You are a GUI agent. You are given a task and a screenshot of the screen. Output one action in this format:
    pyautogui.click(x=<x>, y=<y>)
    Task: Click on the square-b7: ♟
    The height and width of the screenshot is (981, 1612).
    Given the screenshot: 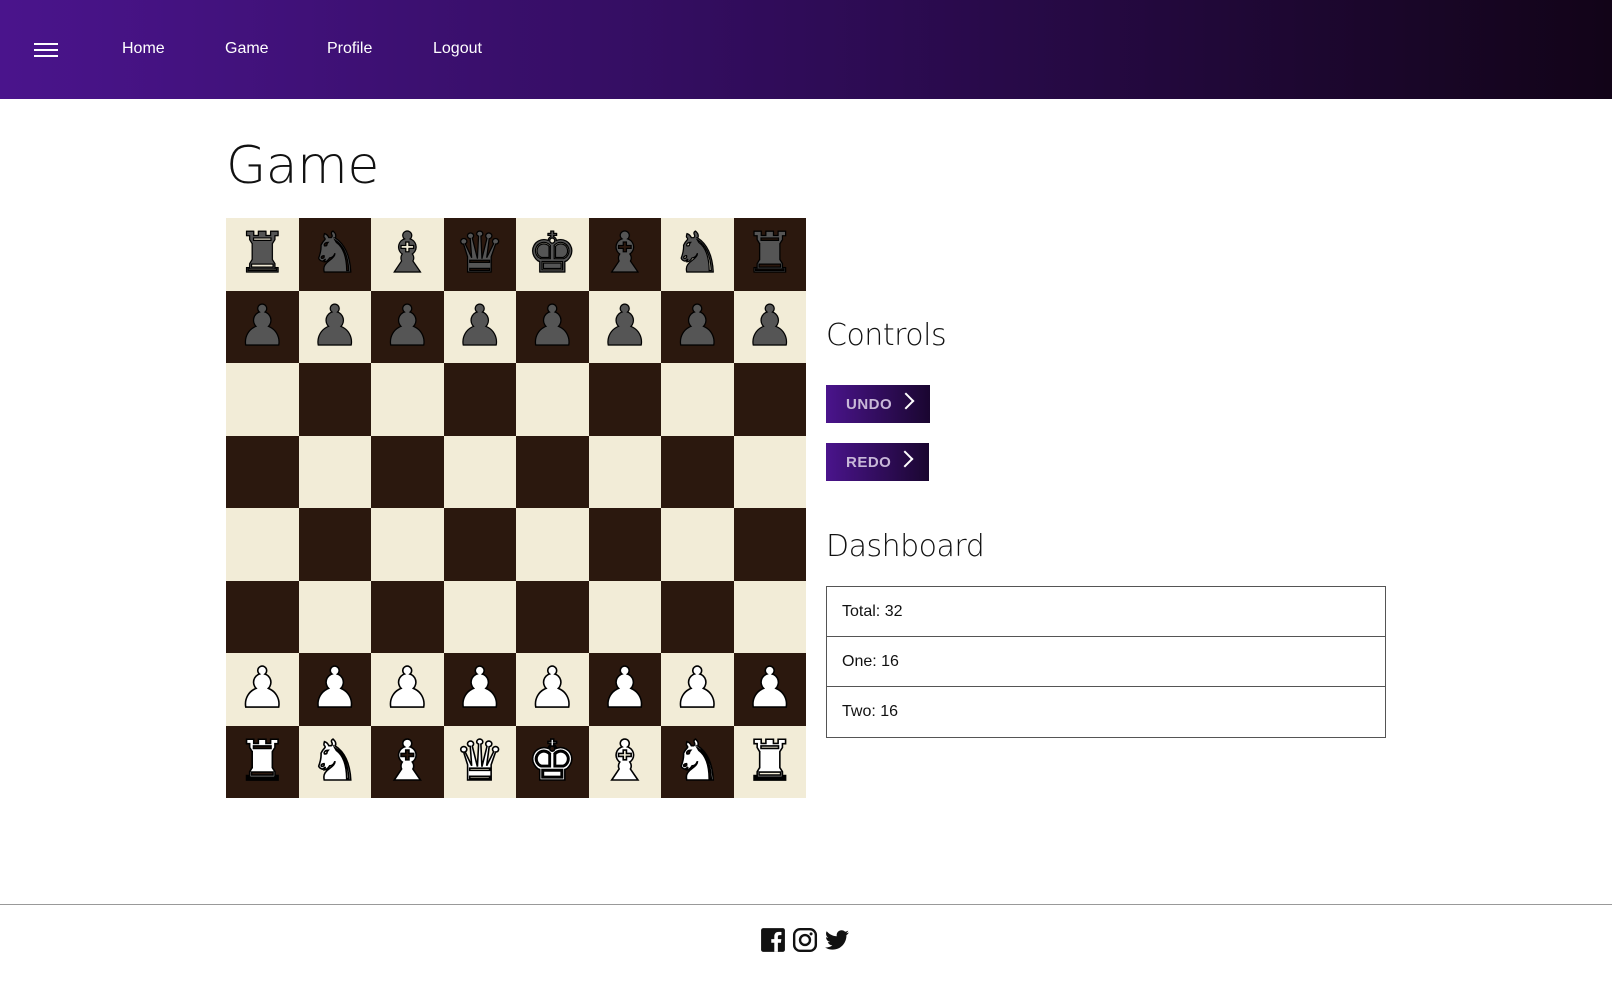 What is the action you would take?
    pyautogui.click(x=334, y=326)
    